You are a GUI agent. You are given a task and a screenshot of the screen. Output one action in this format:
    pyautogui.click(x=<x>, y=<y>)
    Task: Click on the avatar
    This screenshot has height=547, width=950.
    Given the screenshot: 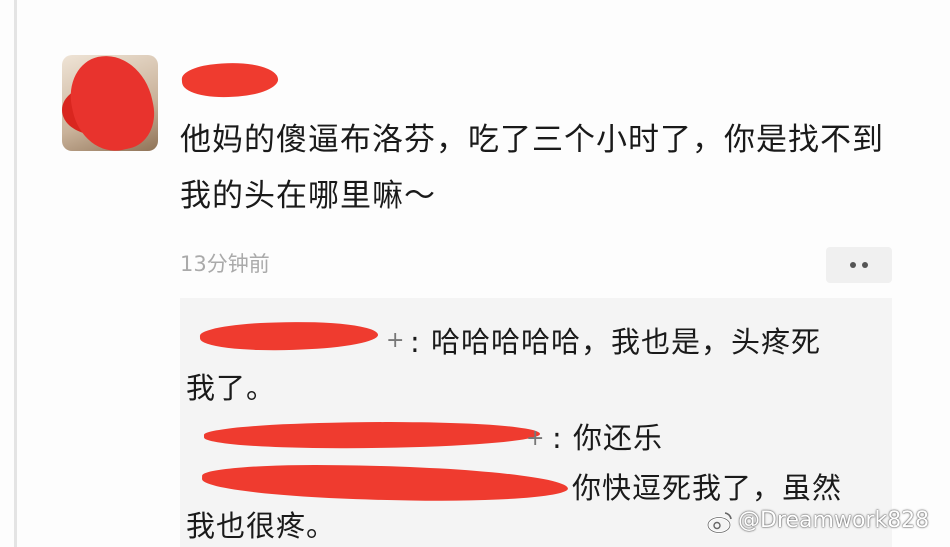 What is the action you would take?
    pyautogui.click(x=110, y=103)
    